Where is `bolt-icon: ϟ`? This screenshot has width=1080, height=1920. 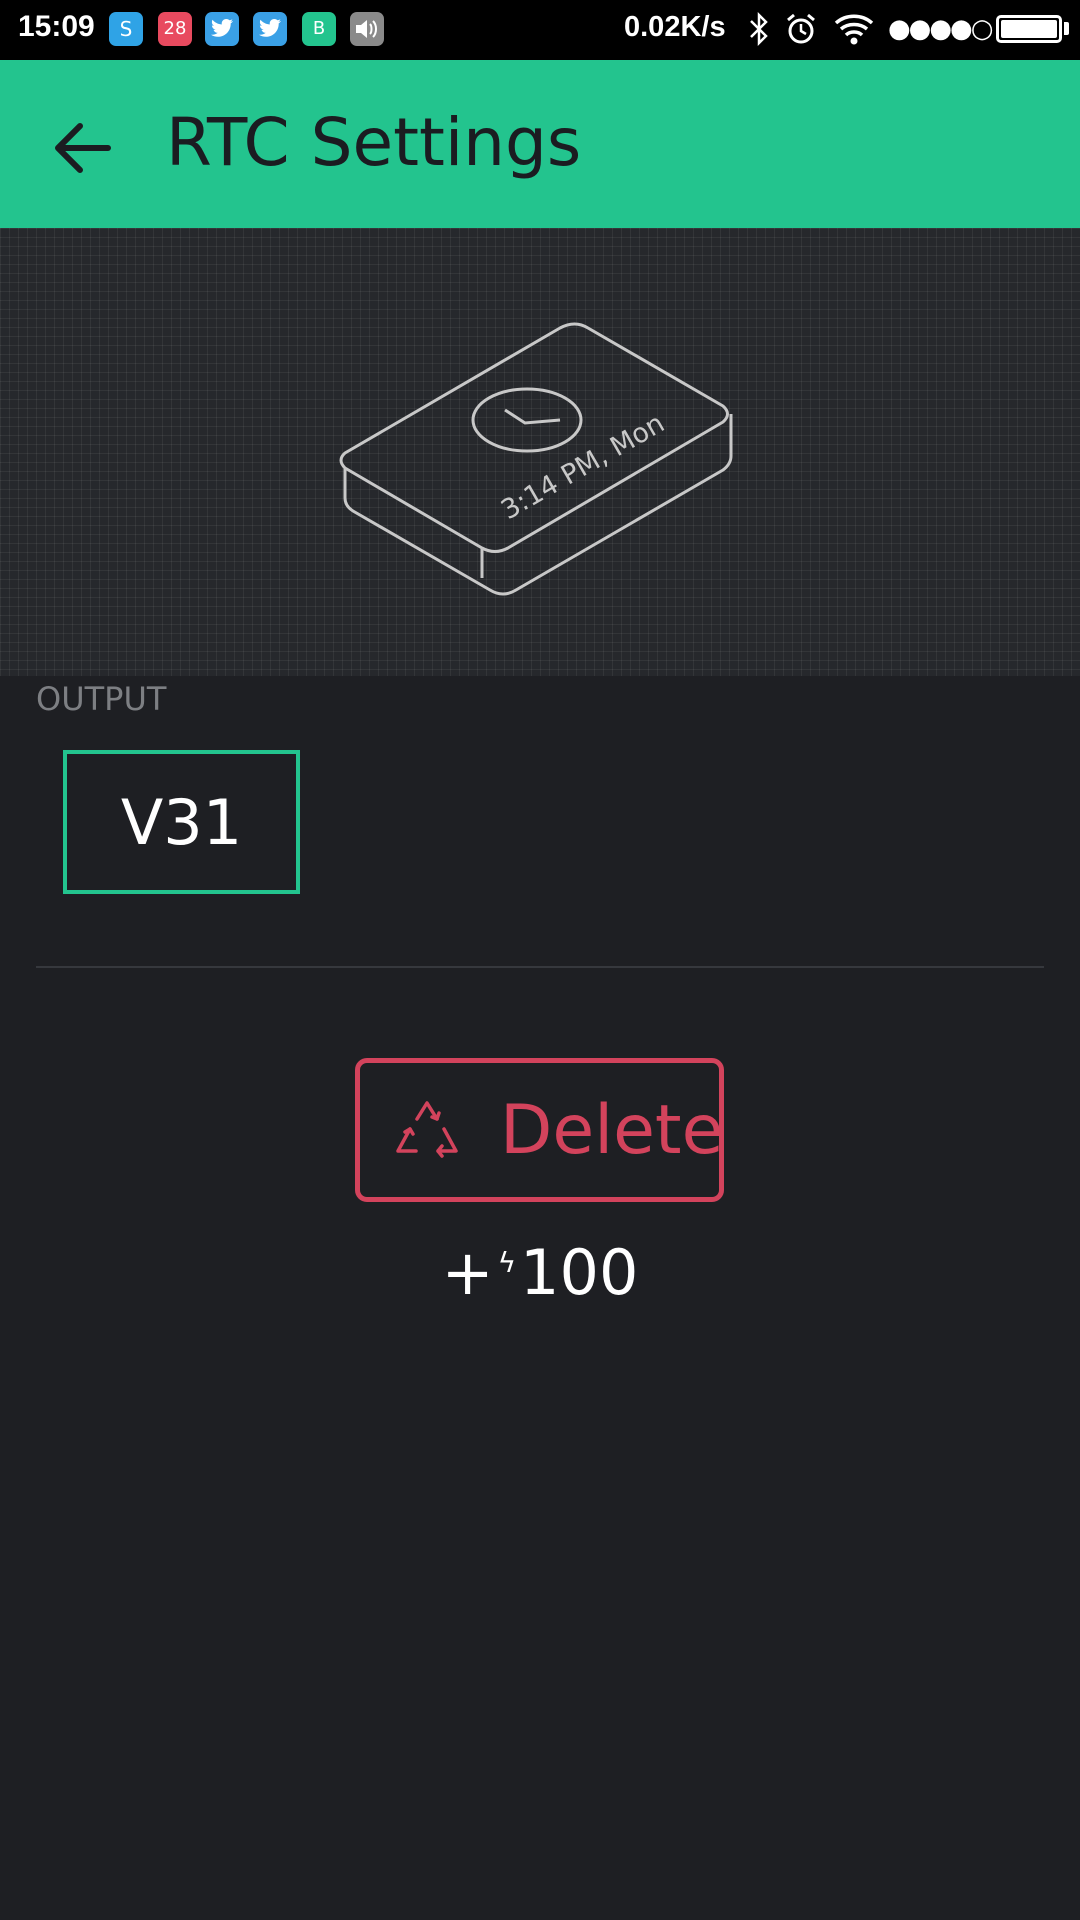 bolt-icon: ϟ is located at coordinates (507, 1263).